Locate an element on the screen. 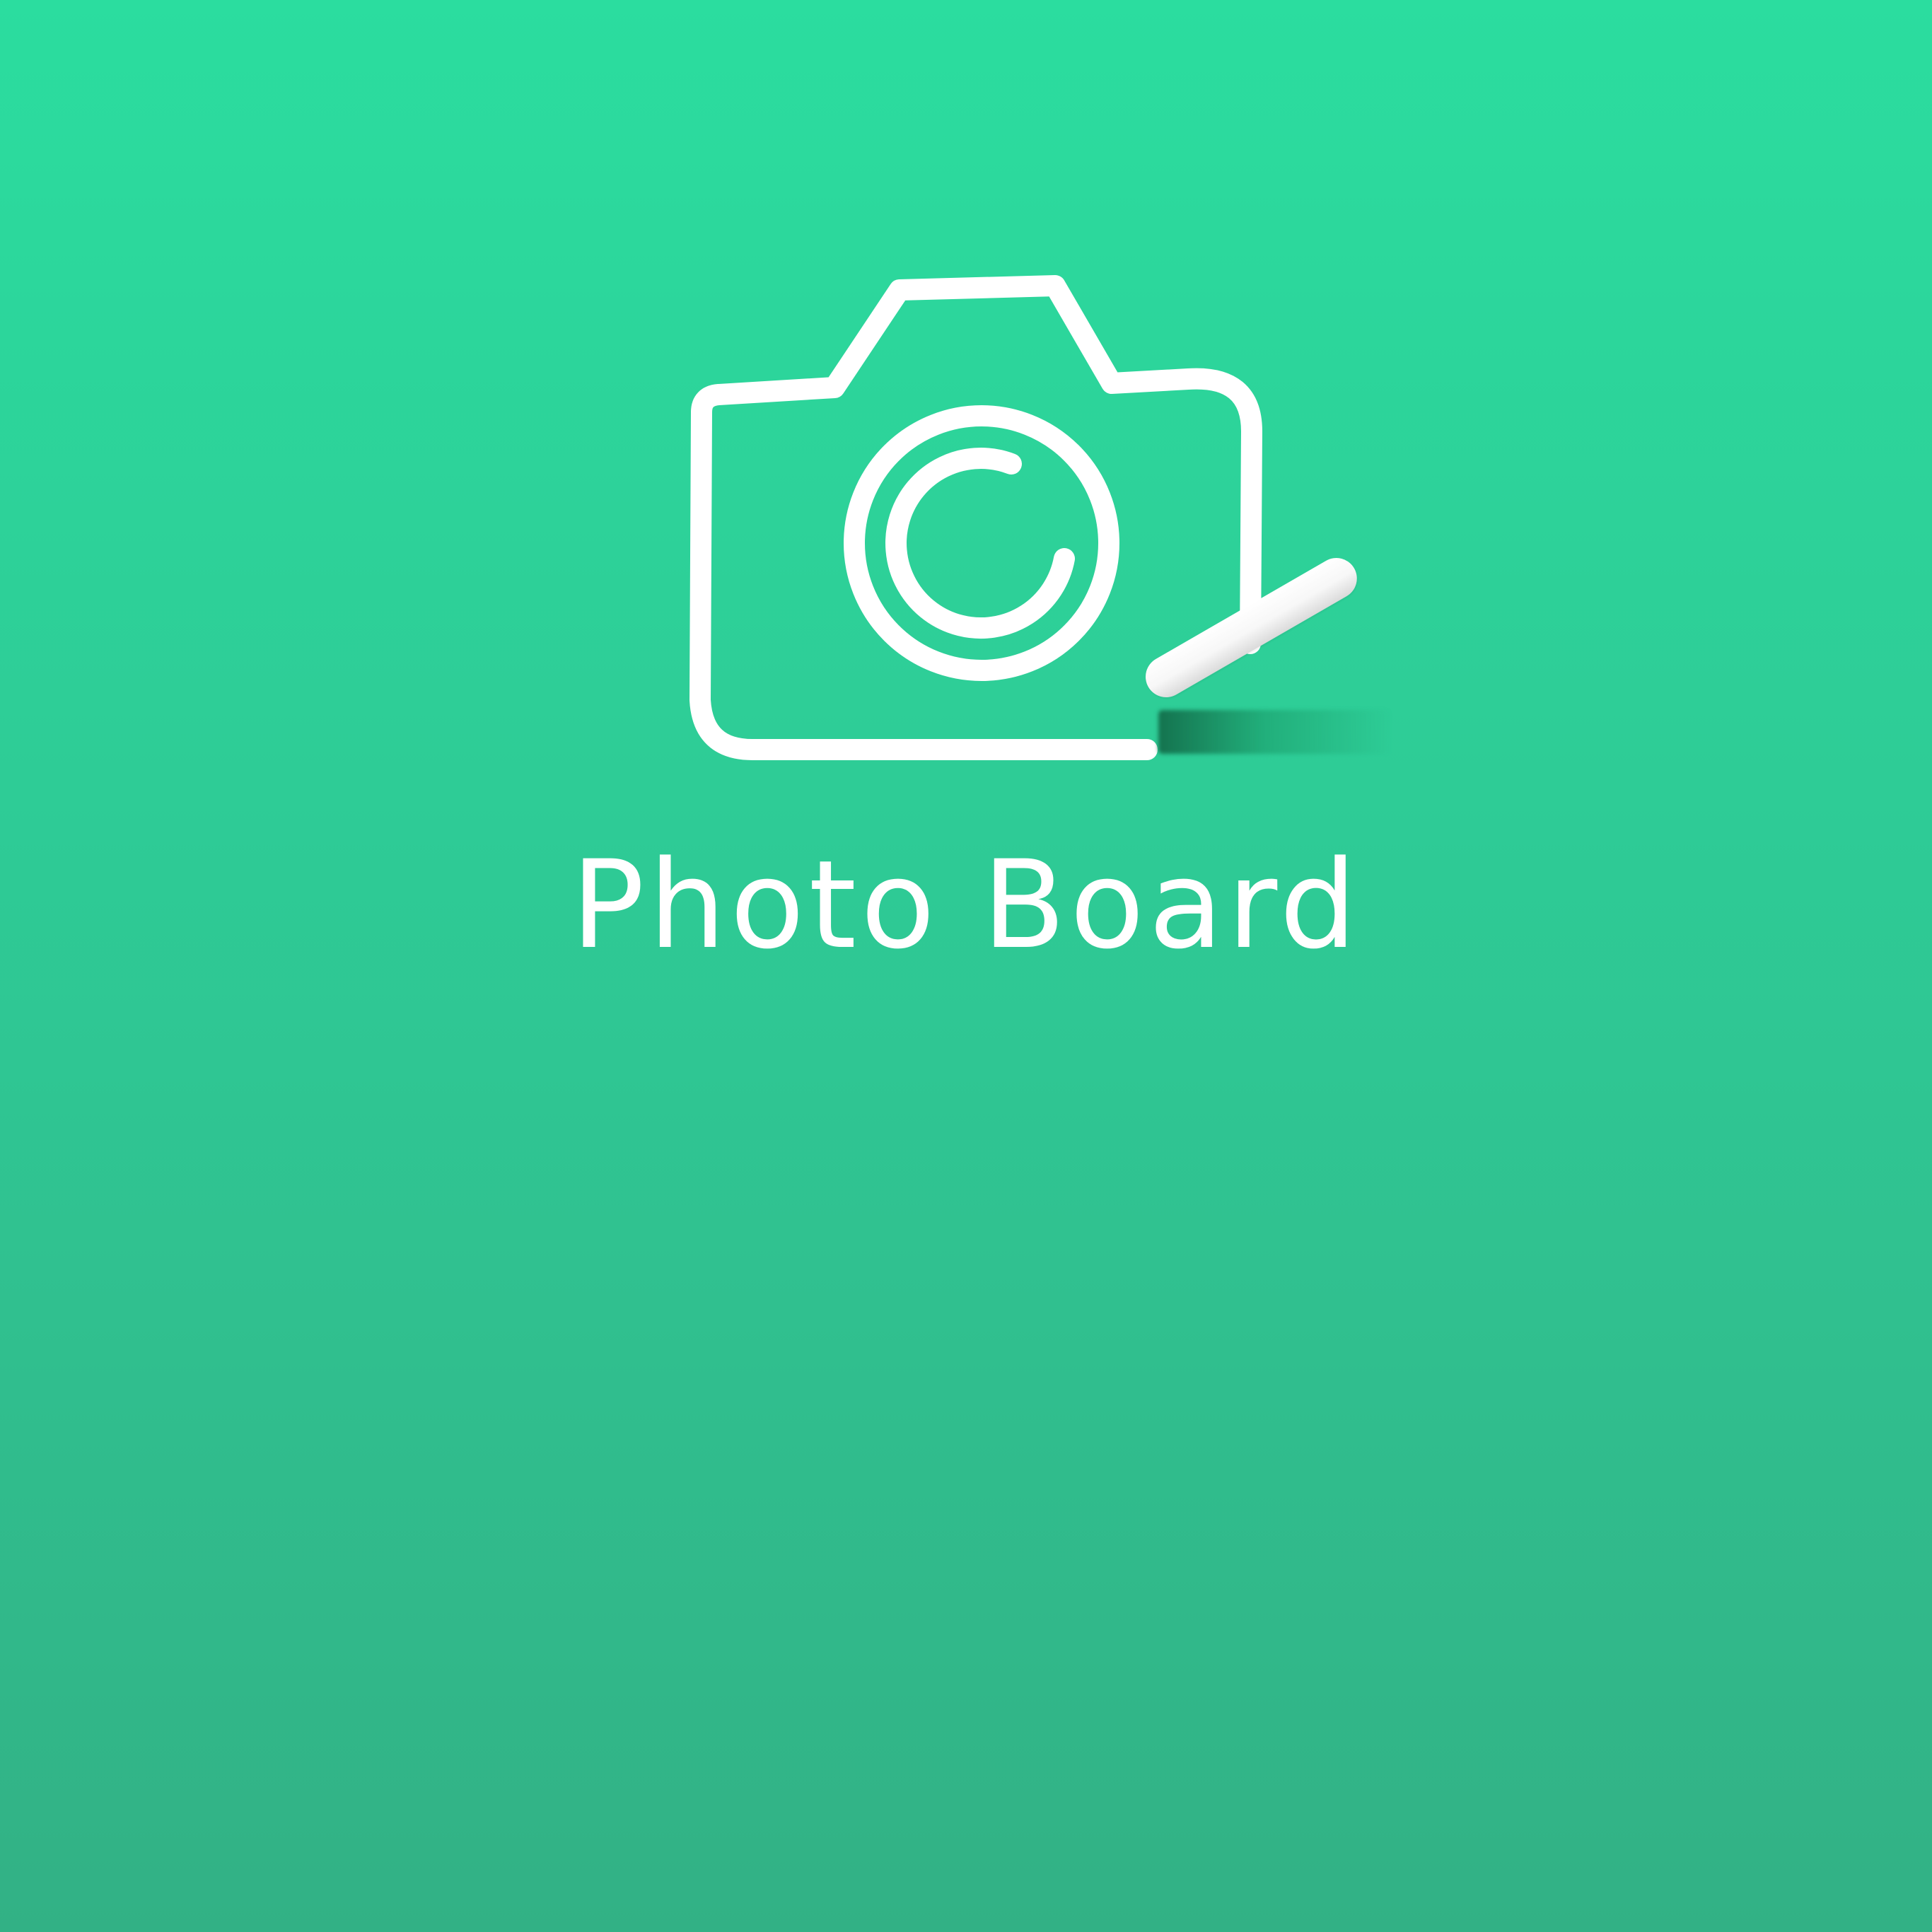 The height and width of the screenshot is (1932, 1932). camera-icon is located at coordinates (975, 517).